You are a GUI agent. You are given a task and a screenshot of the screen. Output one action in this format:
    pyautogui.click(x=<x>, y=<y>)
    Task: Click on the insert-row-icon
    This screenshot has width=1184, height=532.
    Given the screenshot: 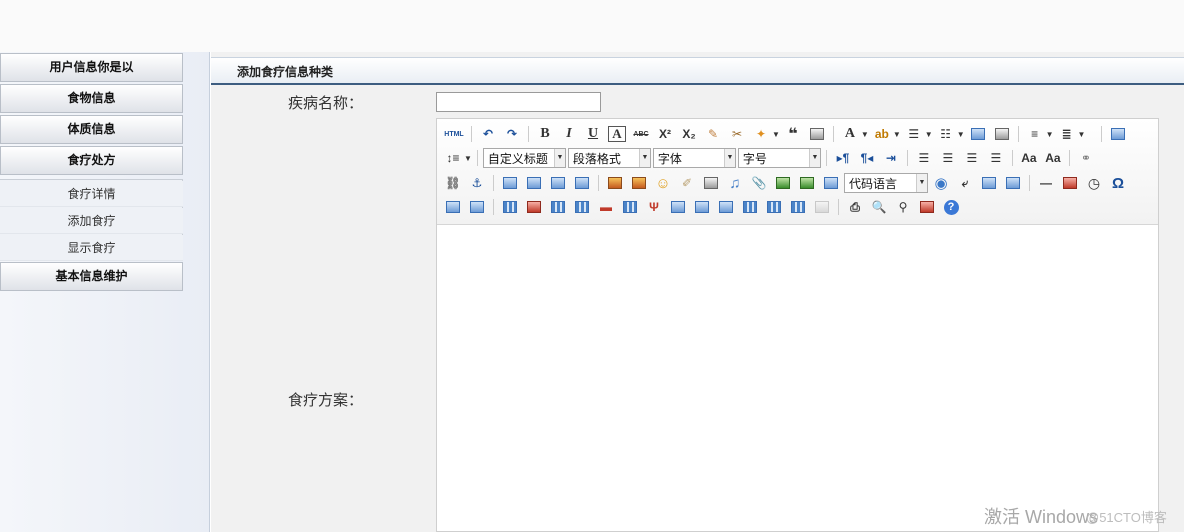 What is the action you would take?
    pyautogui.click(x=582, y=207)
    